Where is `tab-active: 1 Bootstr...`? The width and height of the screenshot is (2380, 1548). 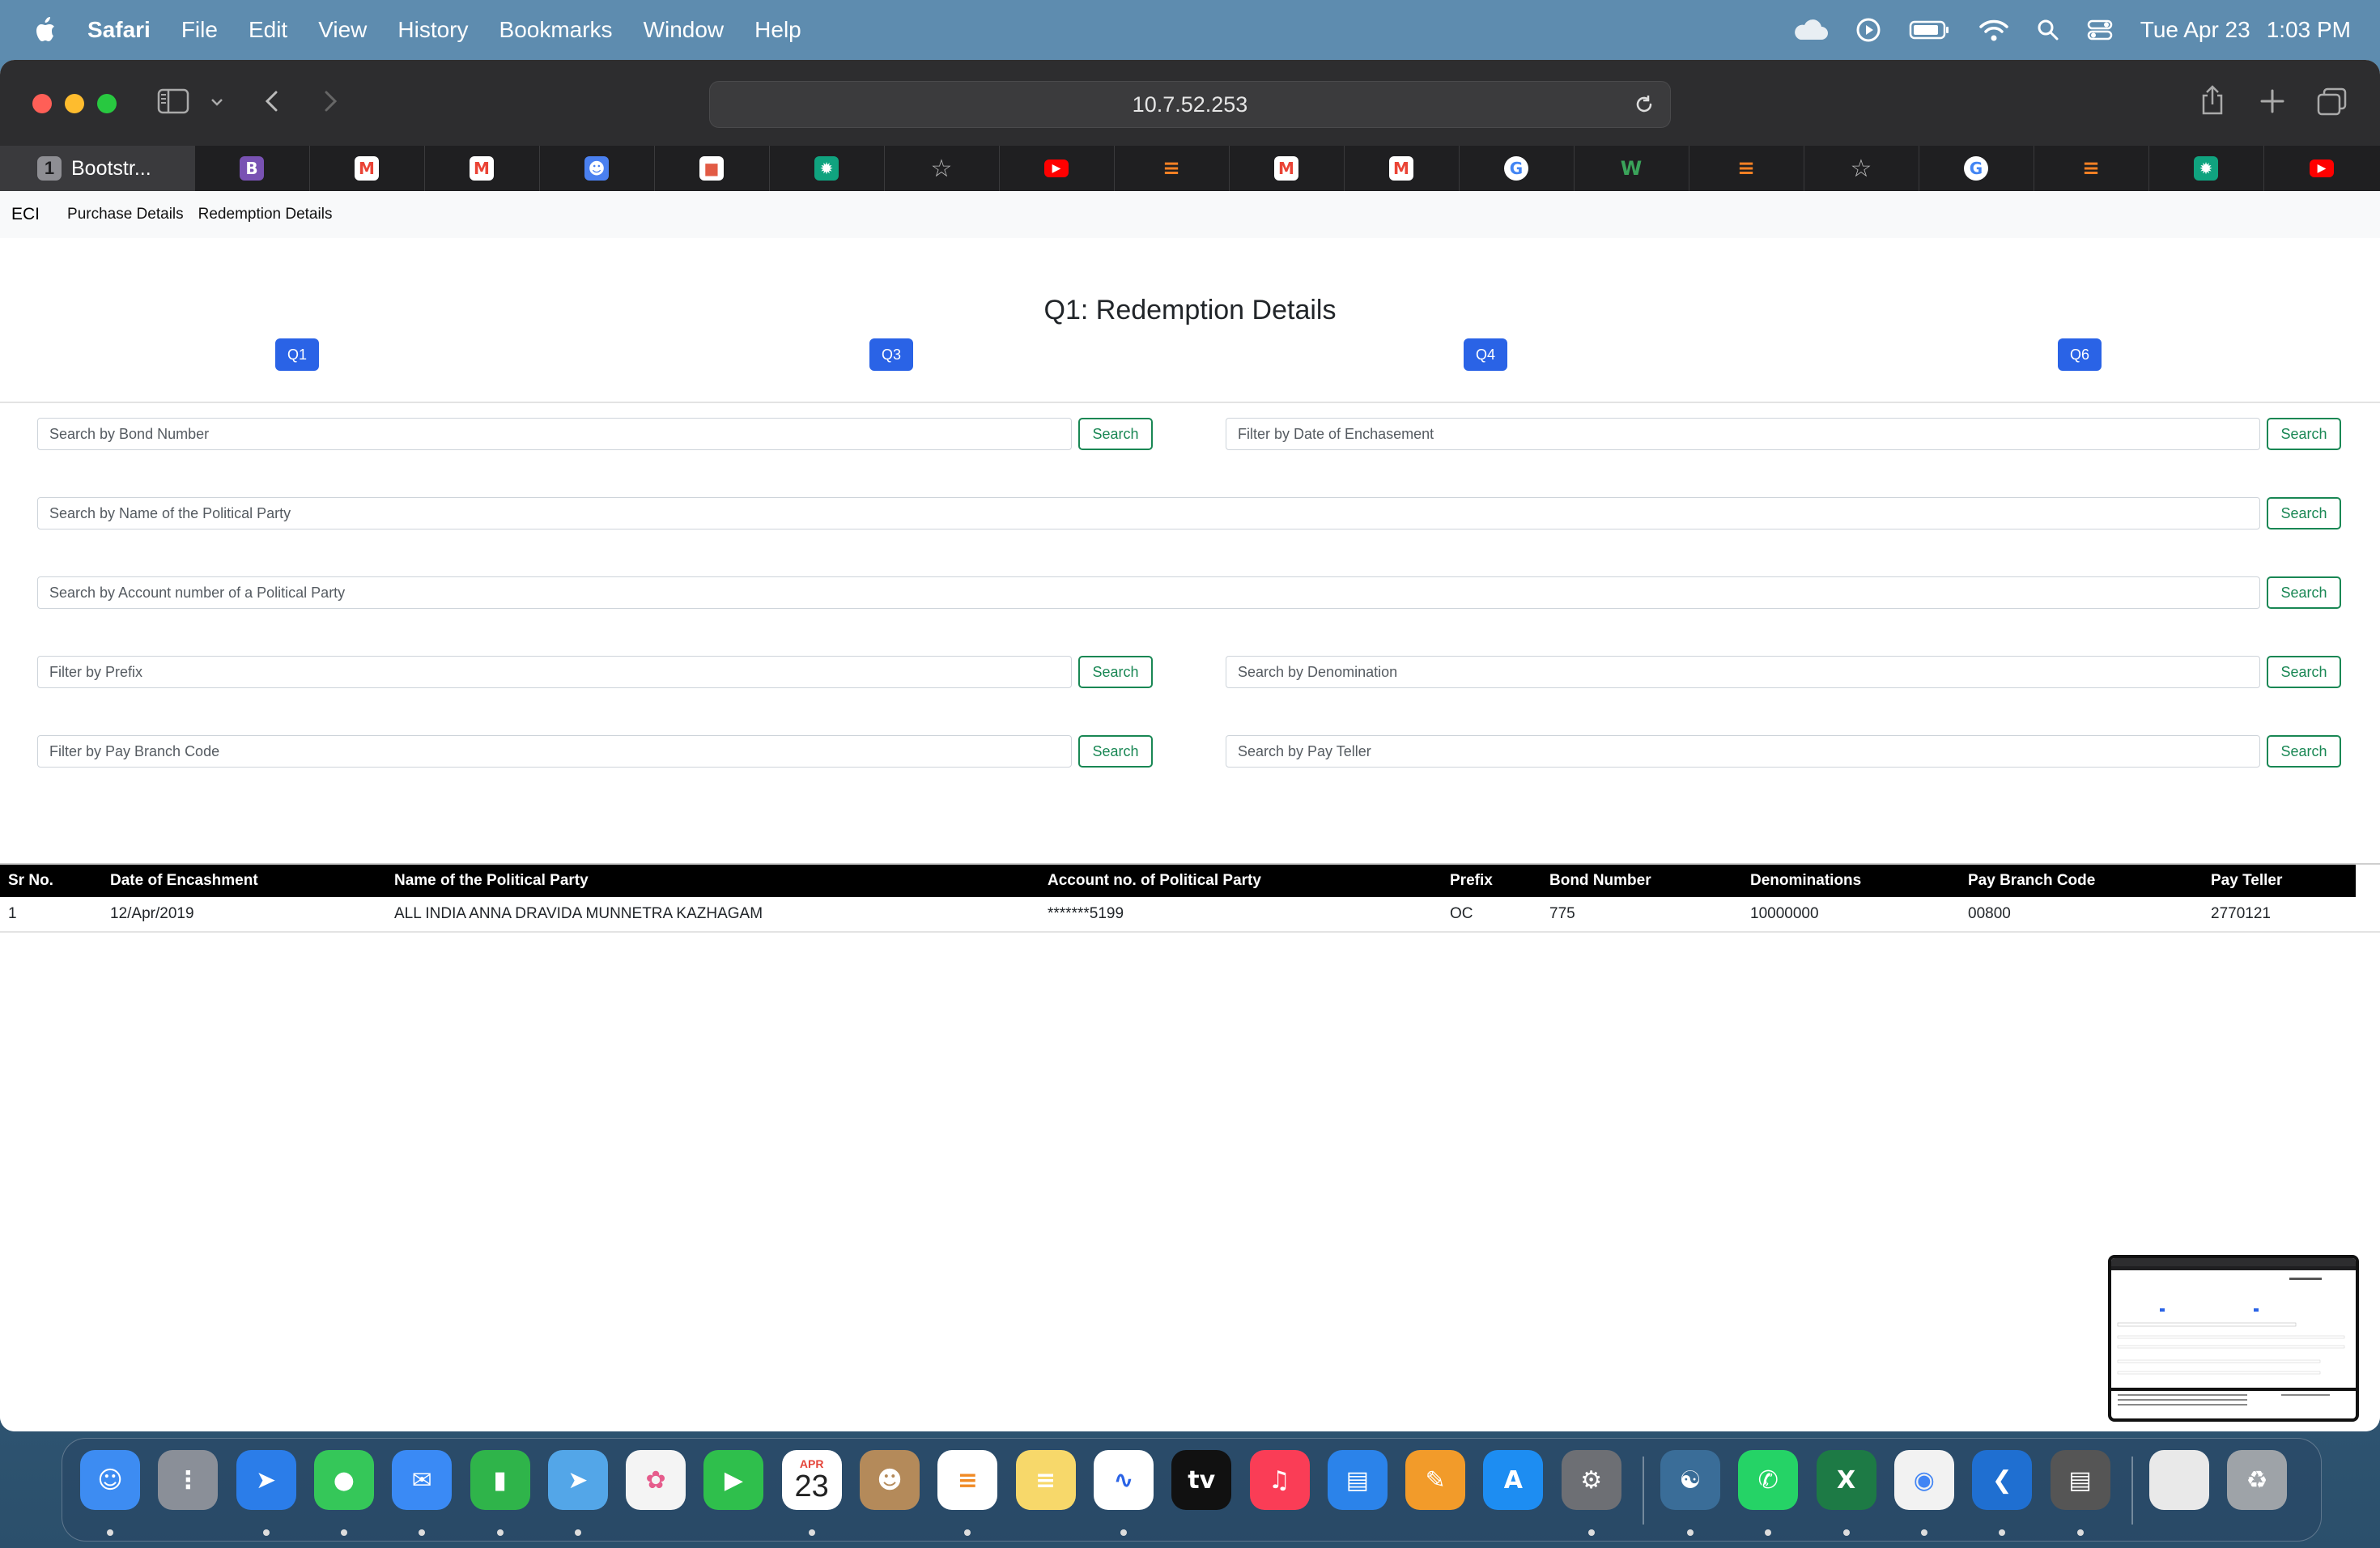
tab-active: 1 Bootstr... is located at coordinates (98, 168).